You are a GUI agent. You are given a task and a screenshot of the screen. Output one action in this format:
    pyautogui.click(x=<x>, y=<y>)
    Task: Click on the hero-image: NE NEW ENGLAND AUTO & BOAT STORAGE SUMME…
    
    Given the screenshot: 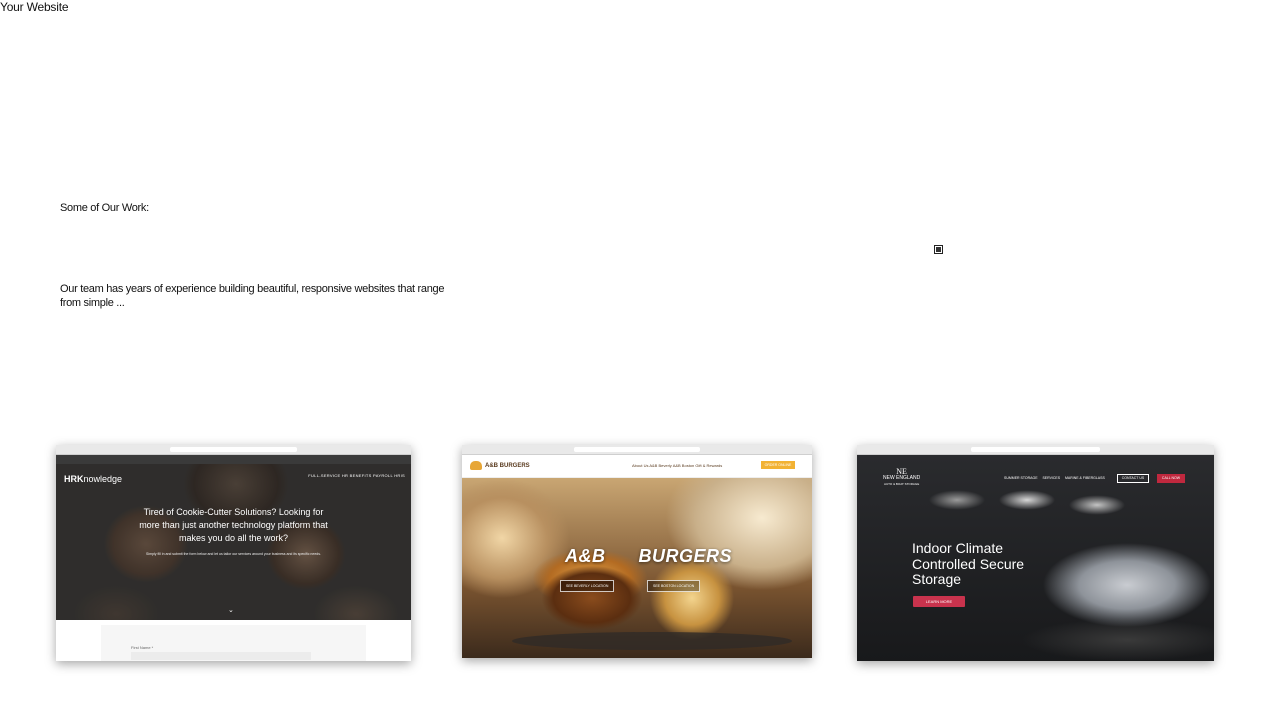 What is the action you would take?
    pyautogui.click(x=1035, y=558)
    